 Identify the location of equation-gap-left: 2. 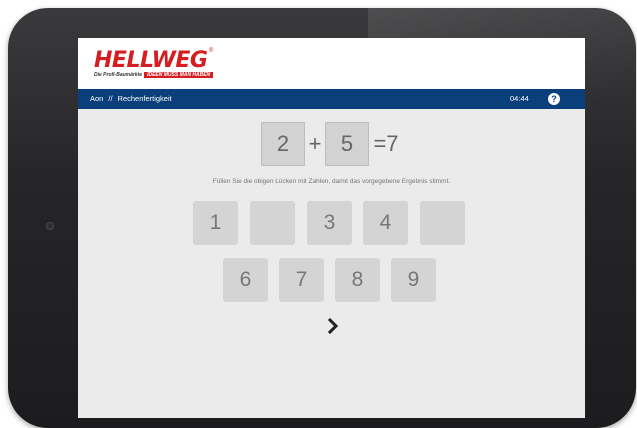
(283, 144).